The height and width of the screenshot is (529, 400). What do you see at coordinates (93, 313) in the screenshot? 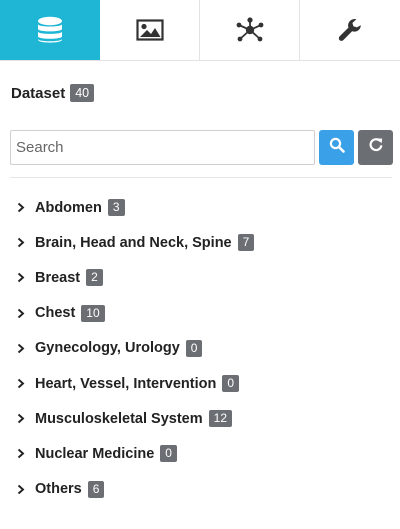
I see `count-badge: 10` at bounding box center [93, 313].